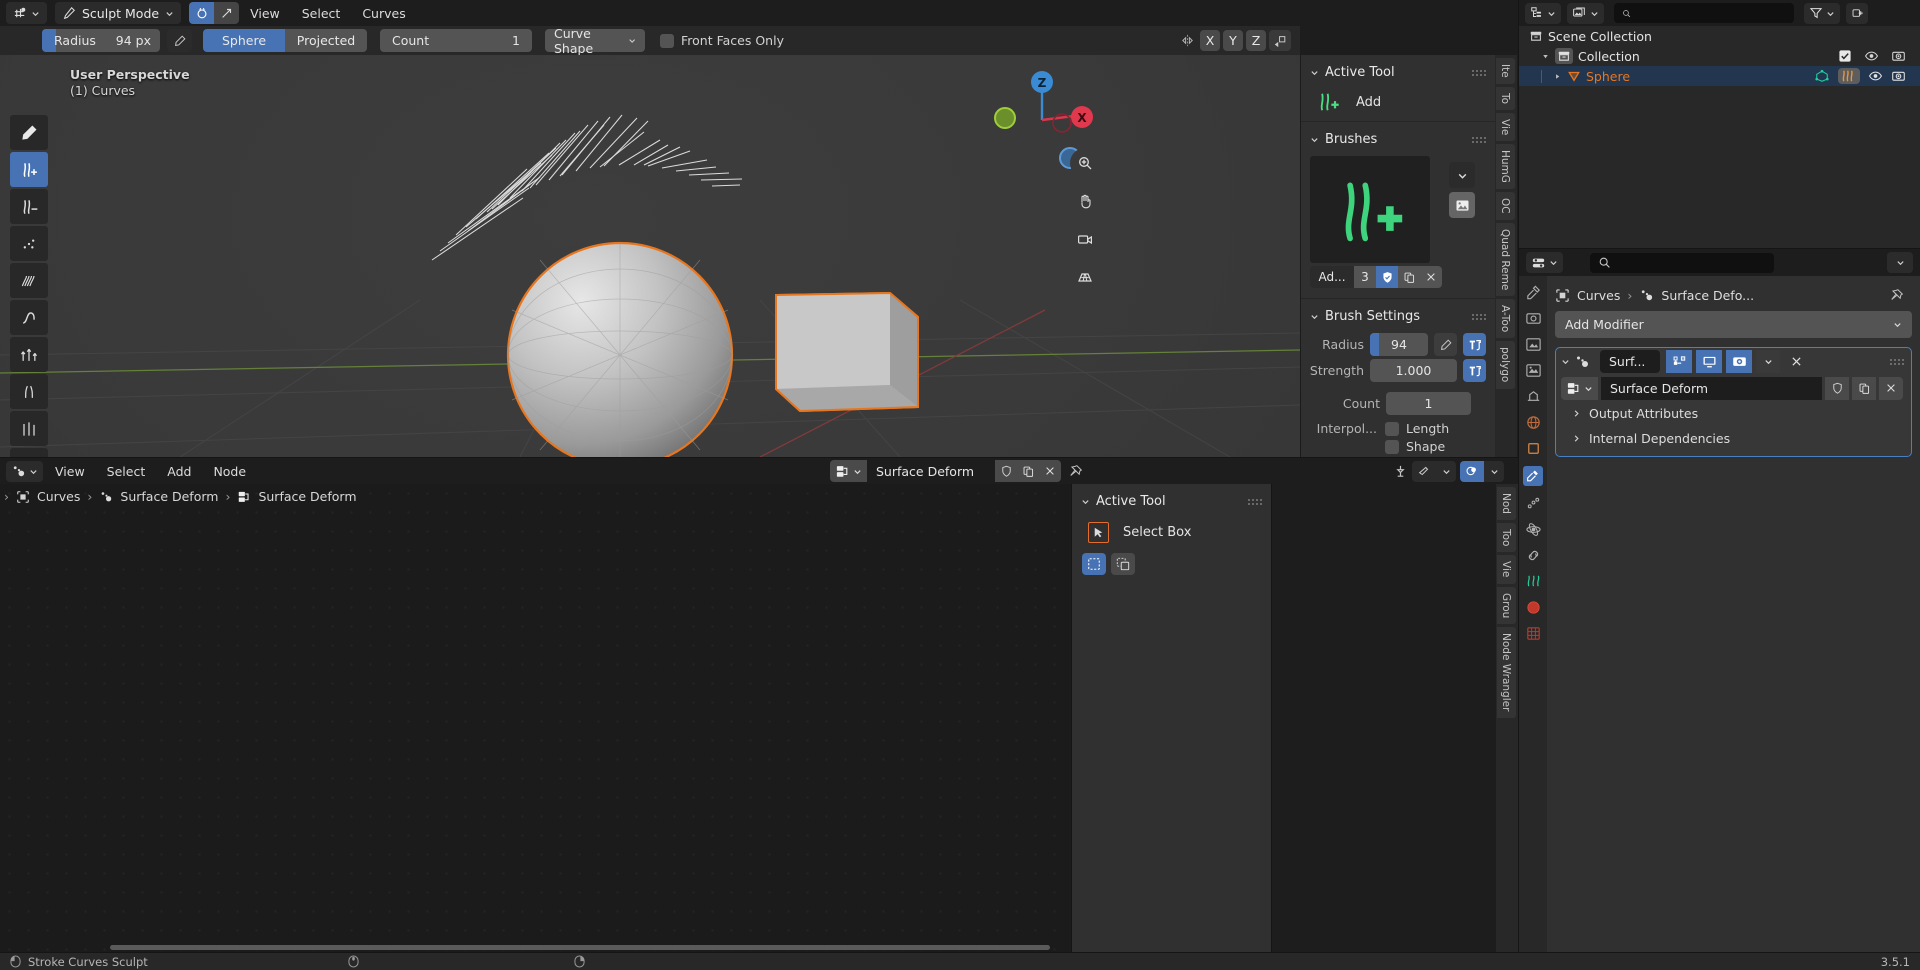  What do you see at coordinates (179, 40) in the screenshot?
I see `radius-pressure-toggle` at bounding box center [179, 40].